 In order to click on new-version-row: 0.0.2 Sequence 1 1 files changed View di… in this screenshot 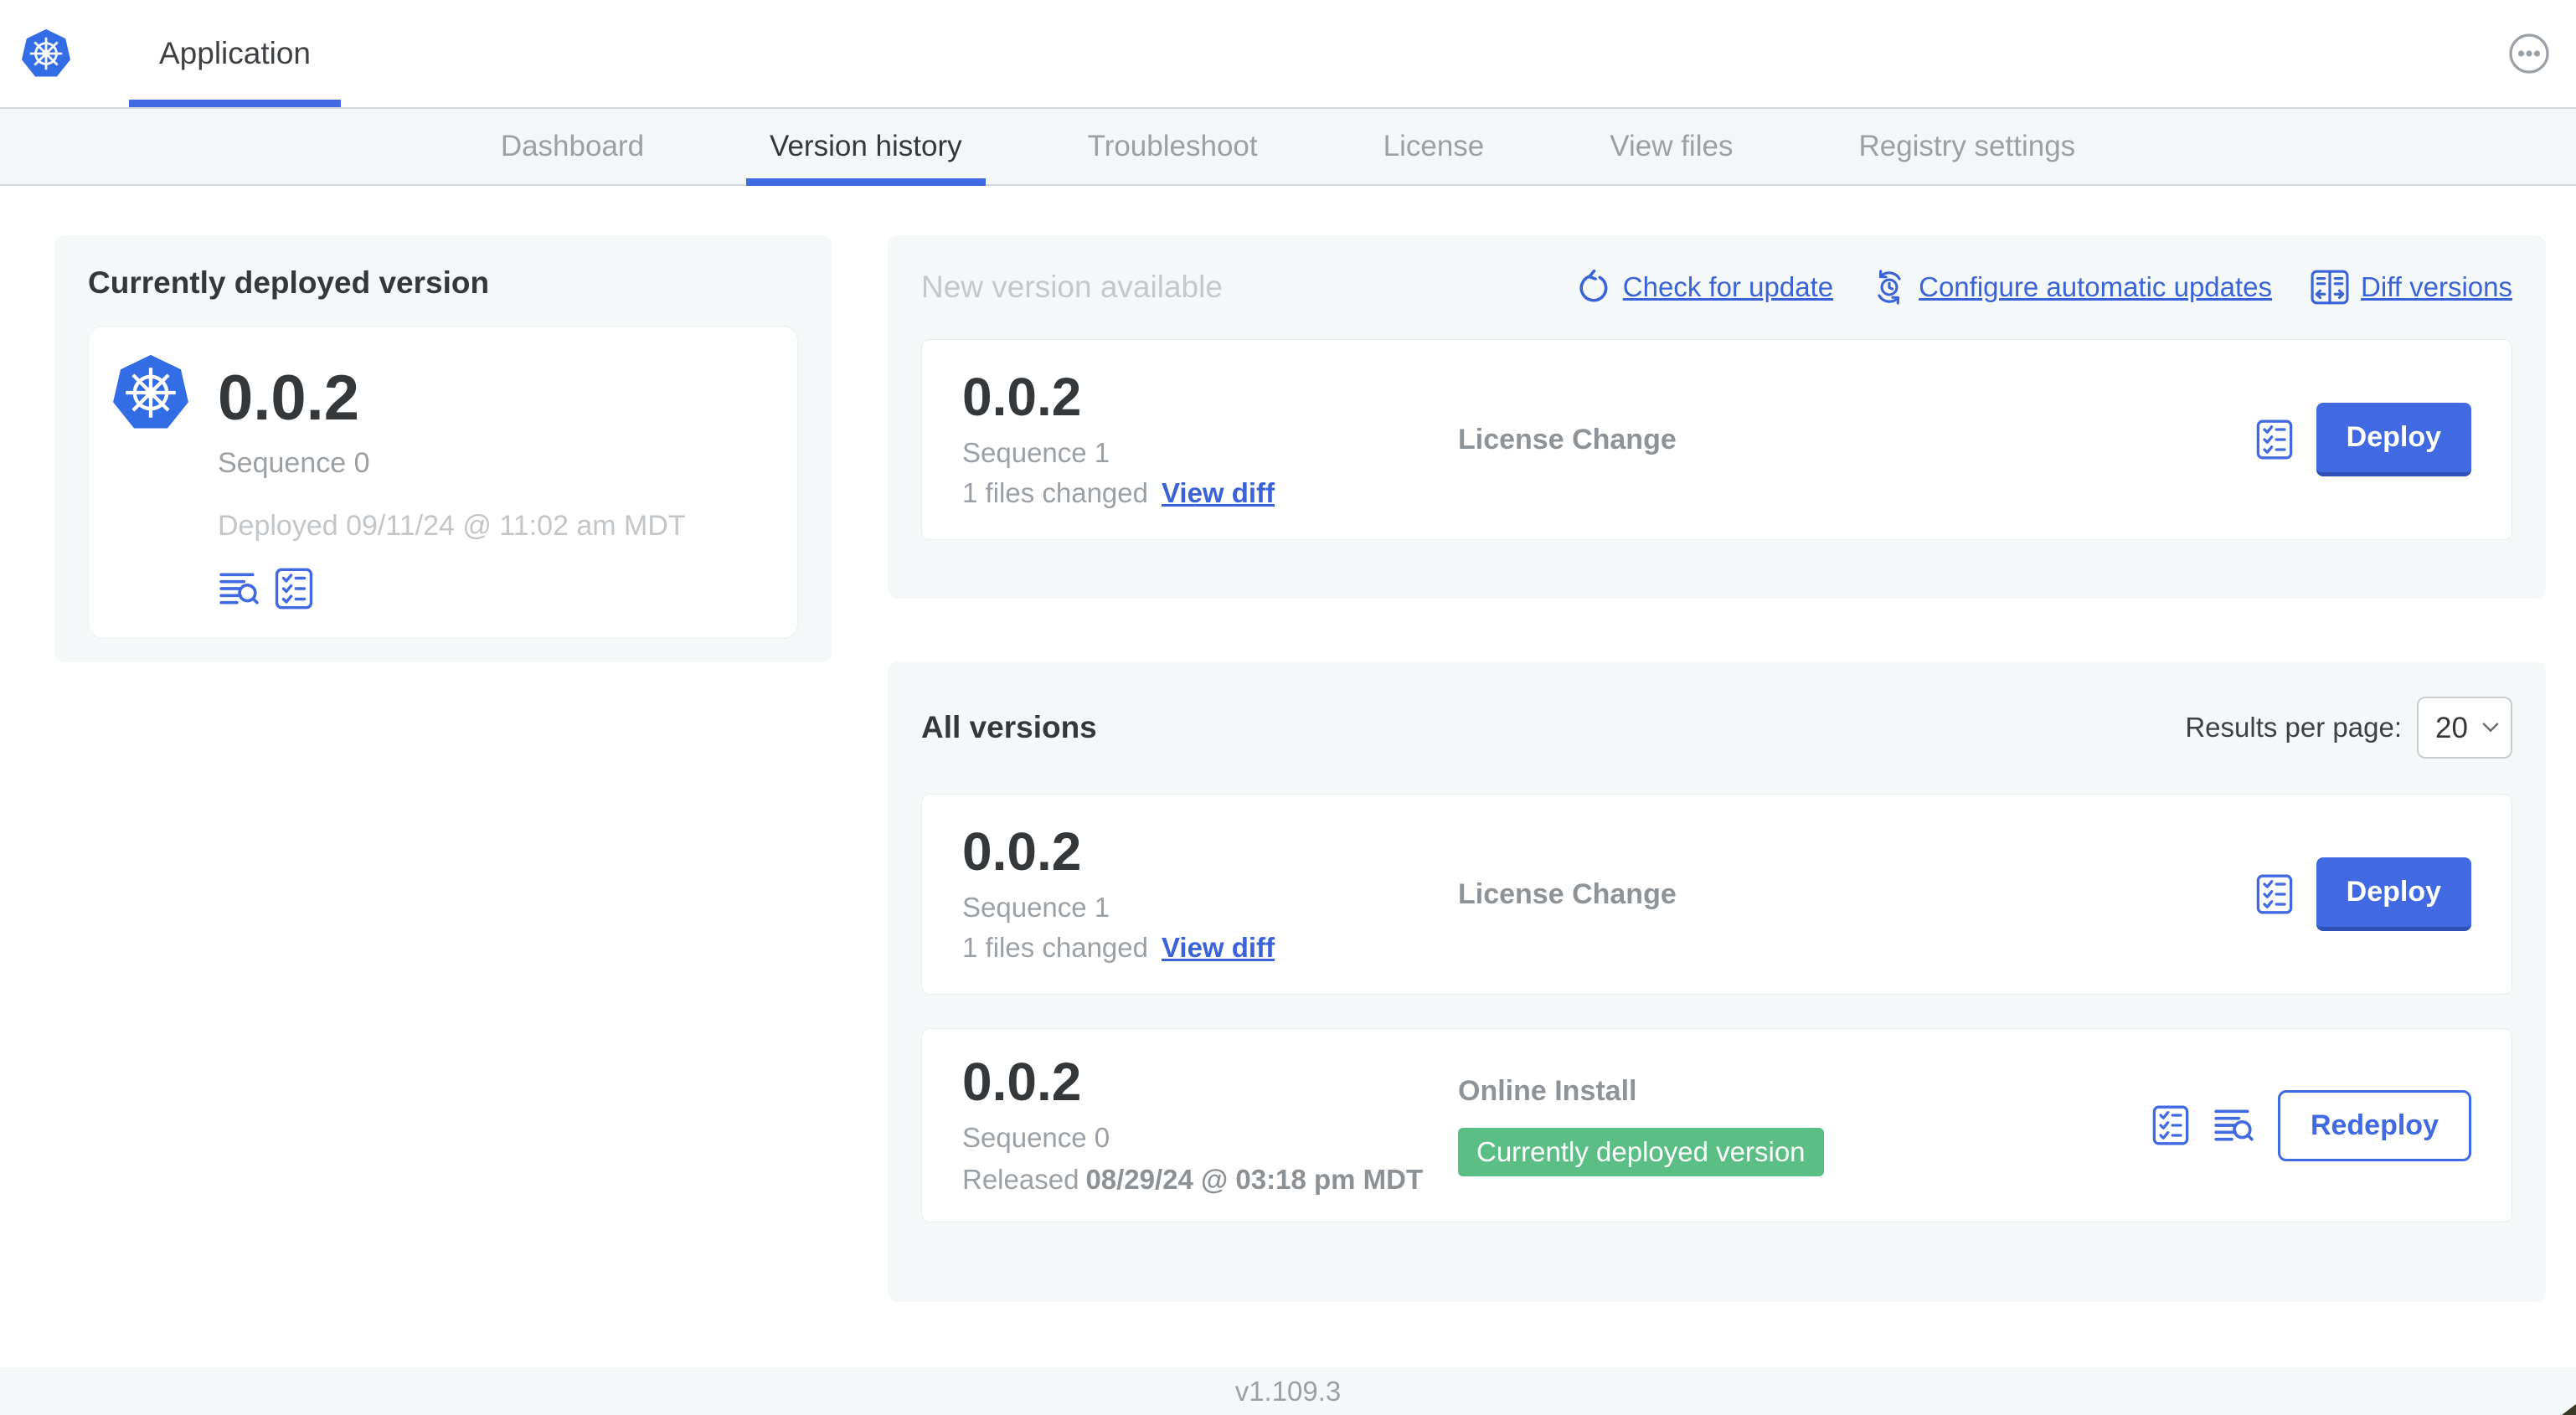, I will do `click(1716, 439)`.